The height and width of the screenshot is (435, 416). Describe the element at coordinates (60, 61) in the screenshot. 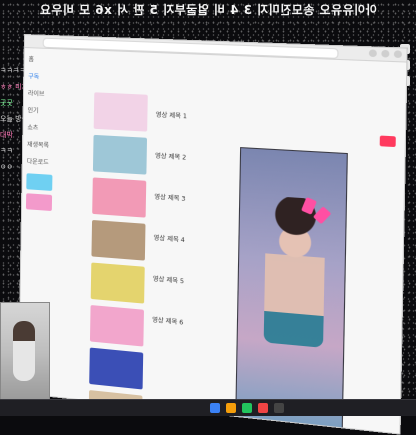

I see `sidebar-item-home: 홈` at that location.